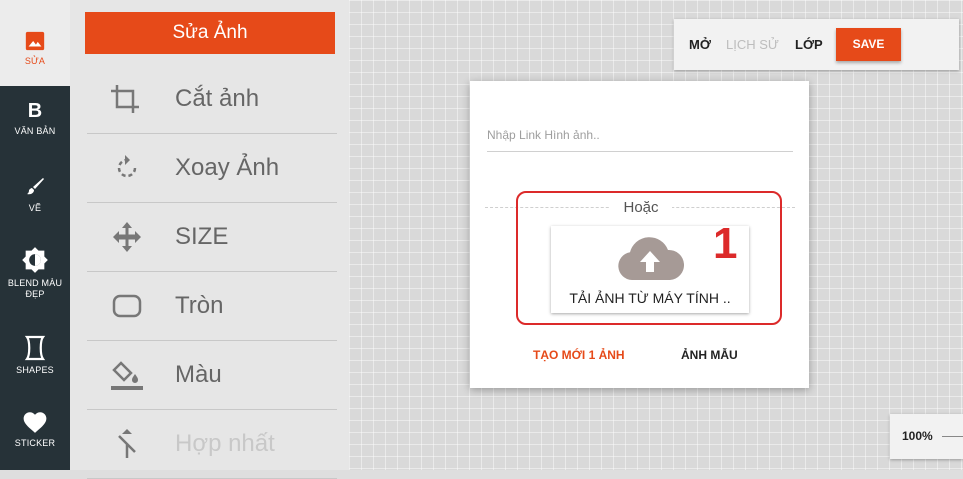 The image size is (963, 479). Describe the element at coordinates (35, 187) in the screenshot. I see `brush-icon` at that location.